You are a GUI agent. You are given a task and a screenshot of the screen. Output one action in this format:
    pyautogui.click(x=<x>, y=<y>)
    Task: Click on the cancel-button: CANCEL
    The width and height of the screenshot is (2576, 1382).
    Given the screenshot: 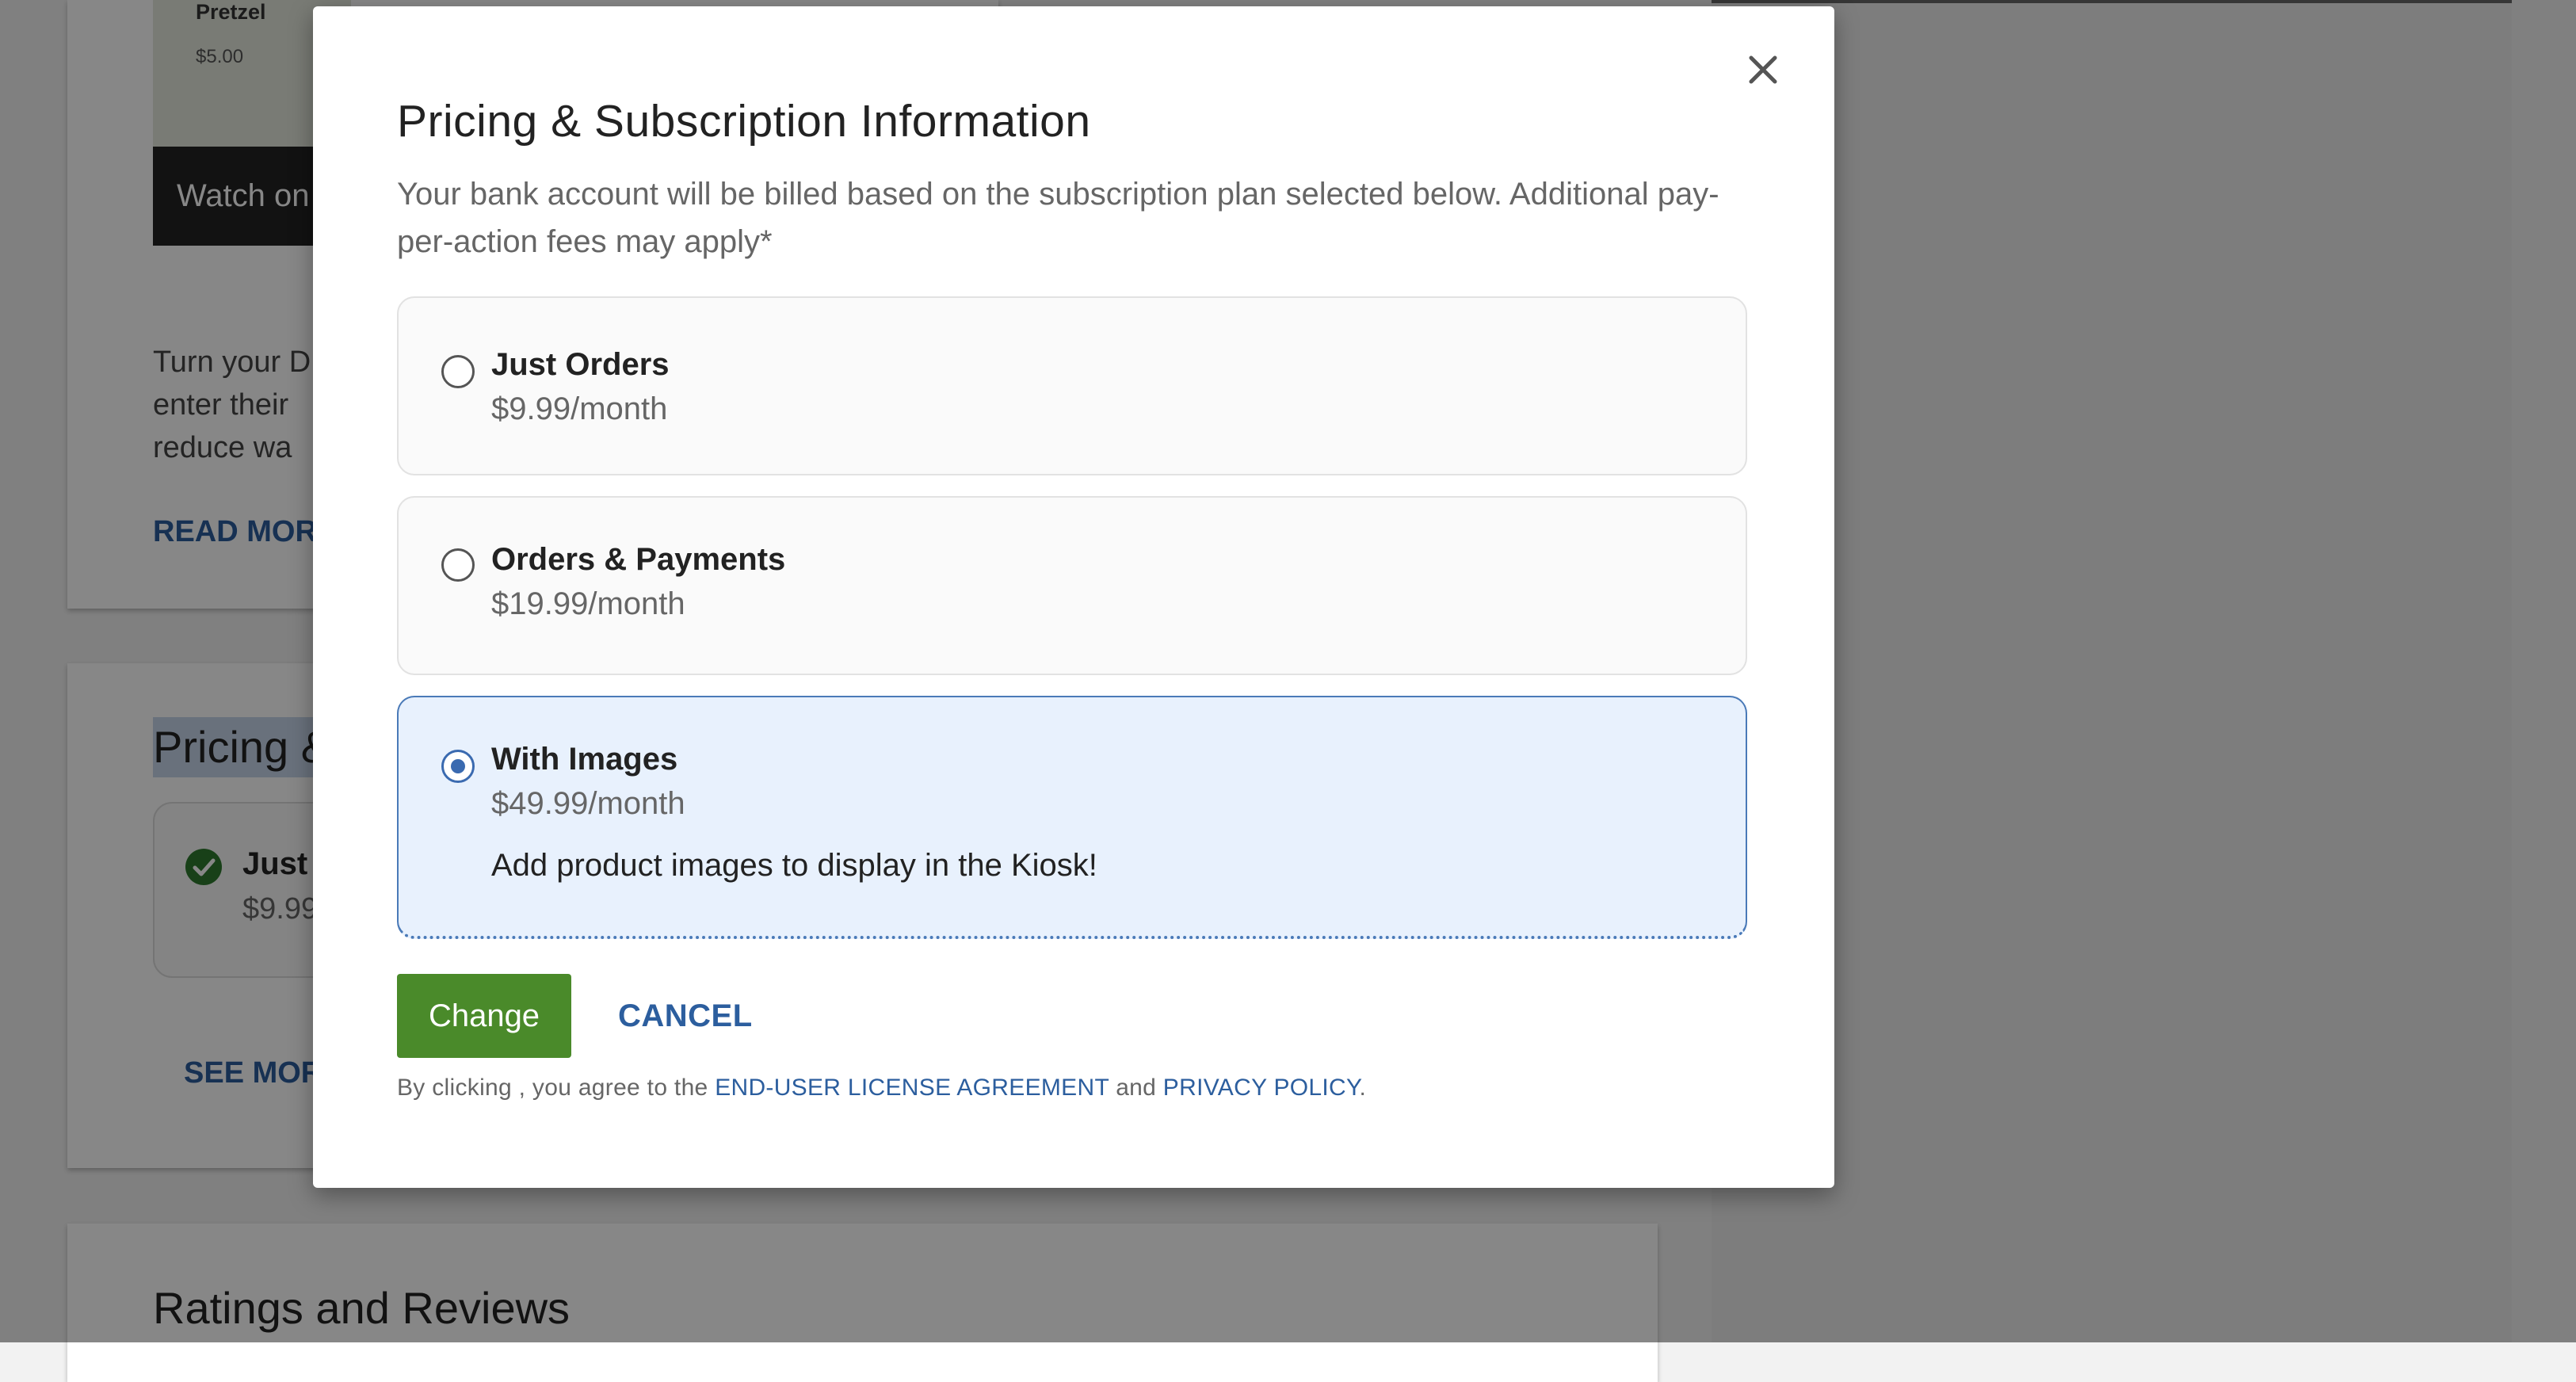 What is the action you would take?
    pyautogui.click(x=685, y=1016)
    